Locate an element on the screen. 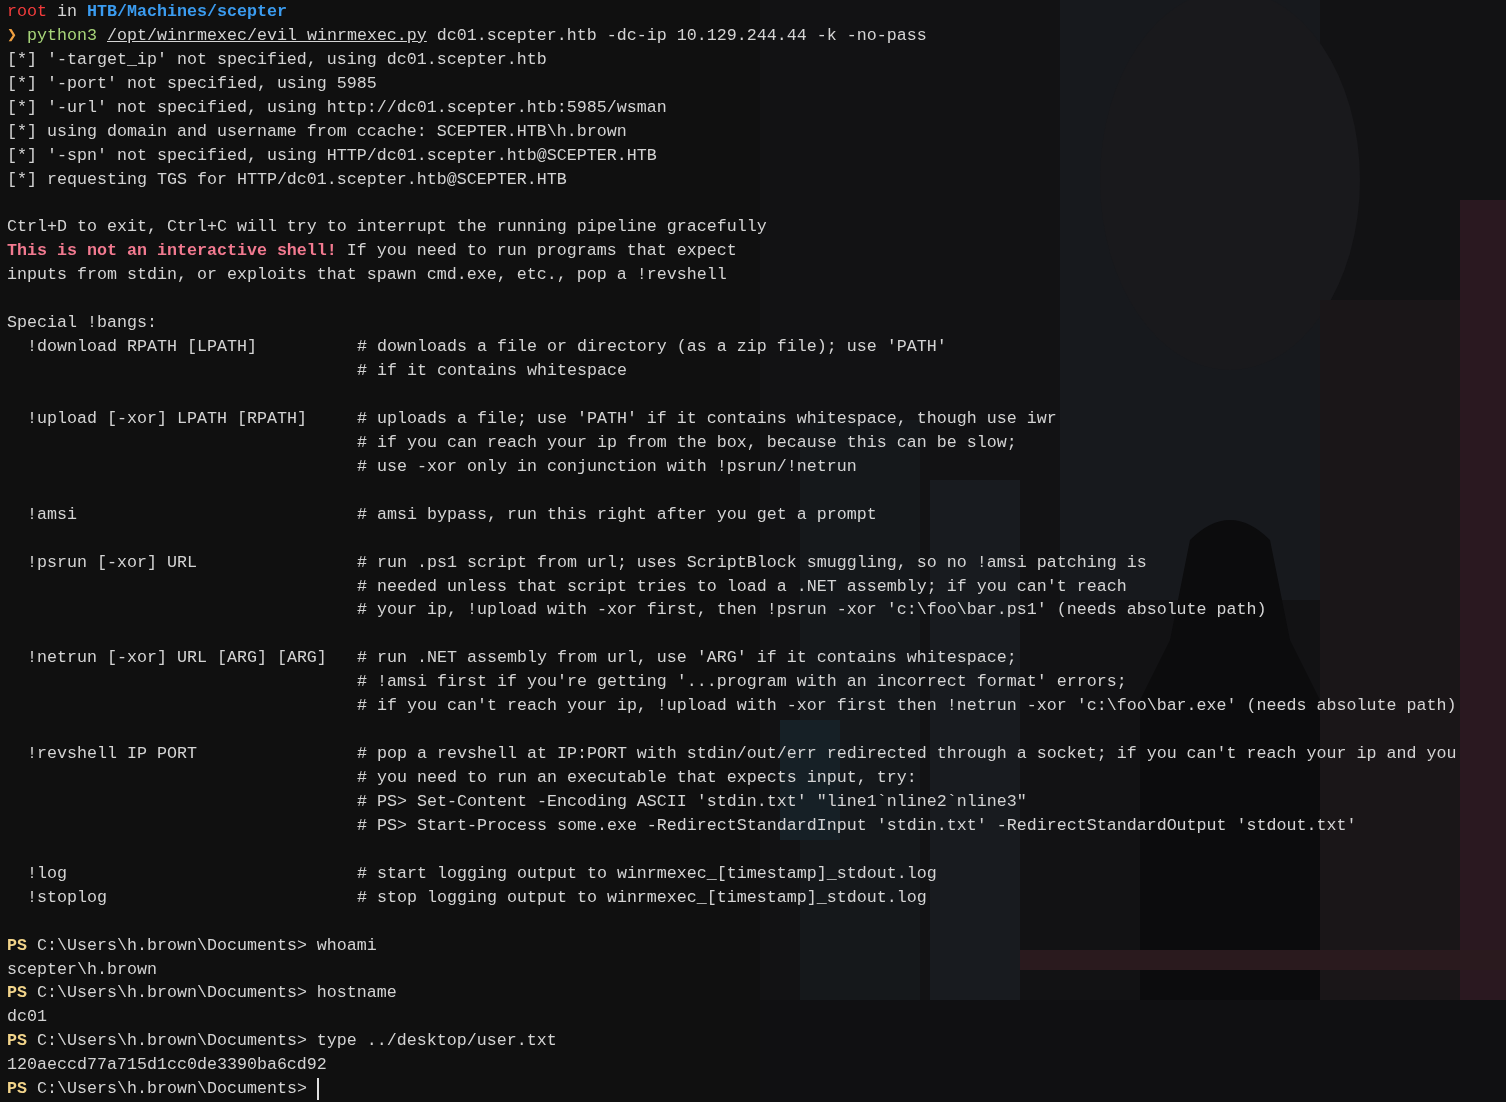 The width and height of the screenshot is (1506, 1102). bang-command: !download RPATH [LPATH] is located at coordinates (142, 347).